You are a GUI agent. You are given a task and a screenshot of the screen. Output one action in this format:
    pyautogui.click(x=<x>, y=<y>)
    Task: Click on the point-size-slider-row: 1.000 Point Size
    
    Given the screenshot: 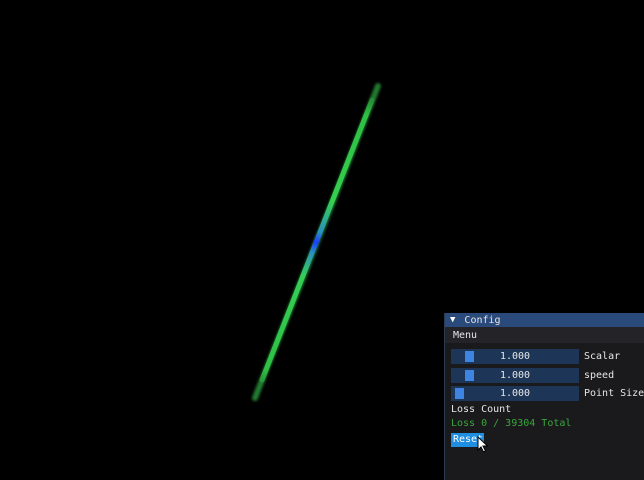 What is the action you would take?
    pyautogui.click(x=547, y=393)
    